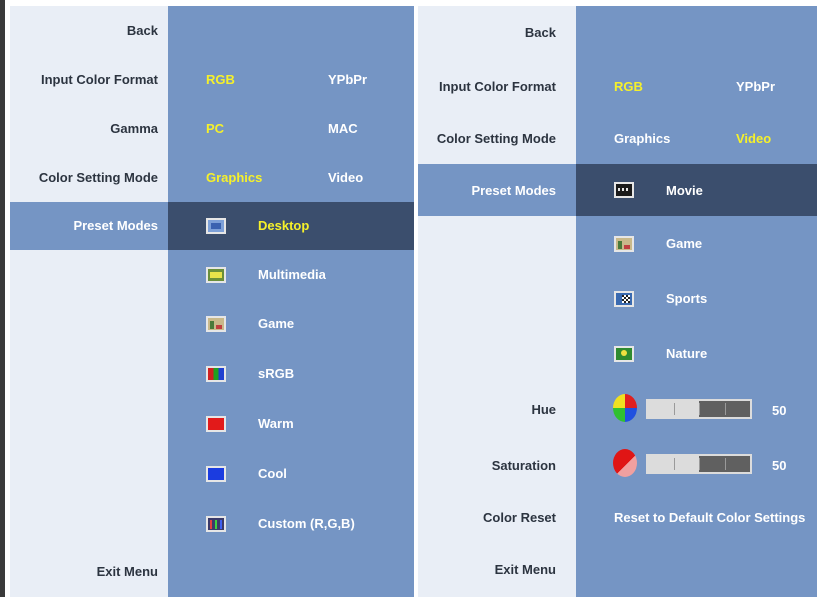  What do you see at coordinates (625, 463) in the screenshot?
I see `saturation-icon` at bounding box center [625, 463].